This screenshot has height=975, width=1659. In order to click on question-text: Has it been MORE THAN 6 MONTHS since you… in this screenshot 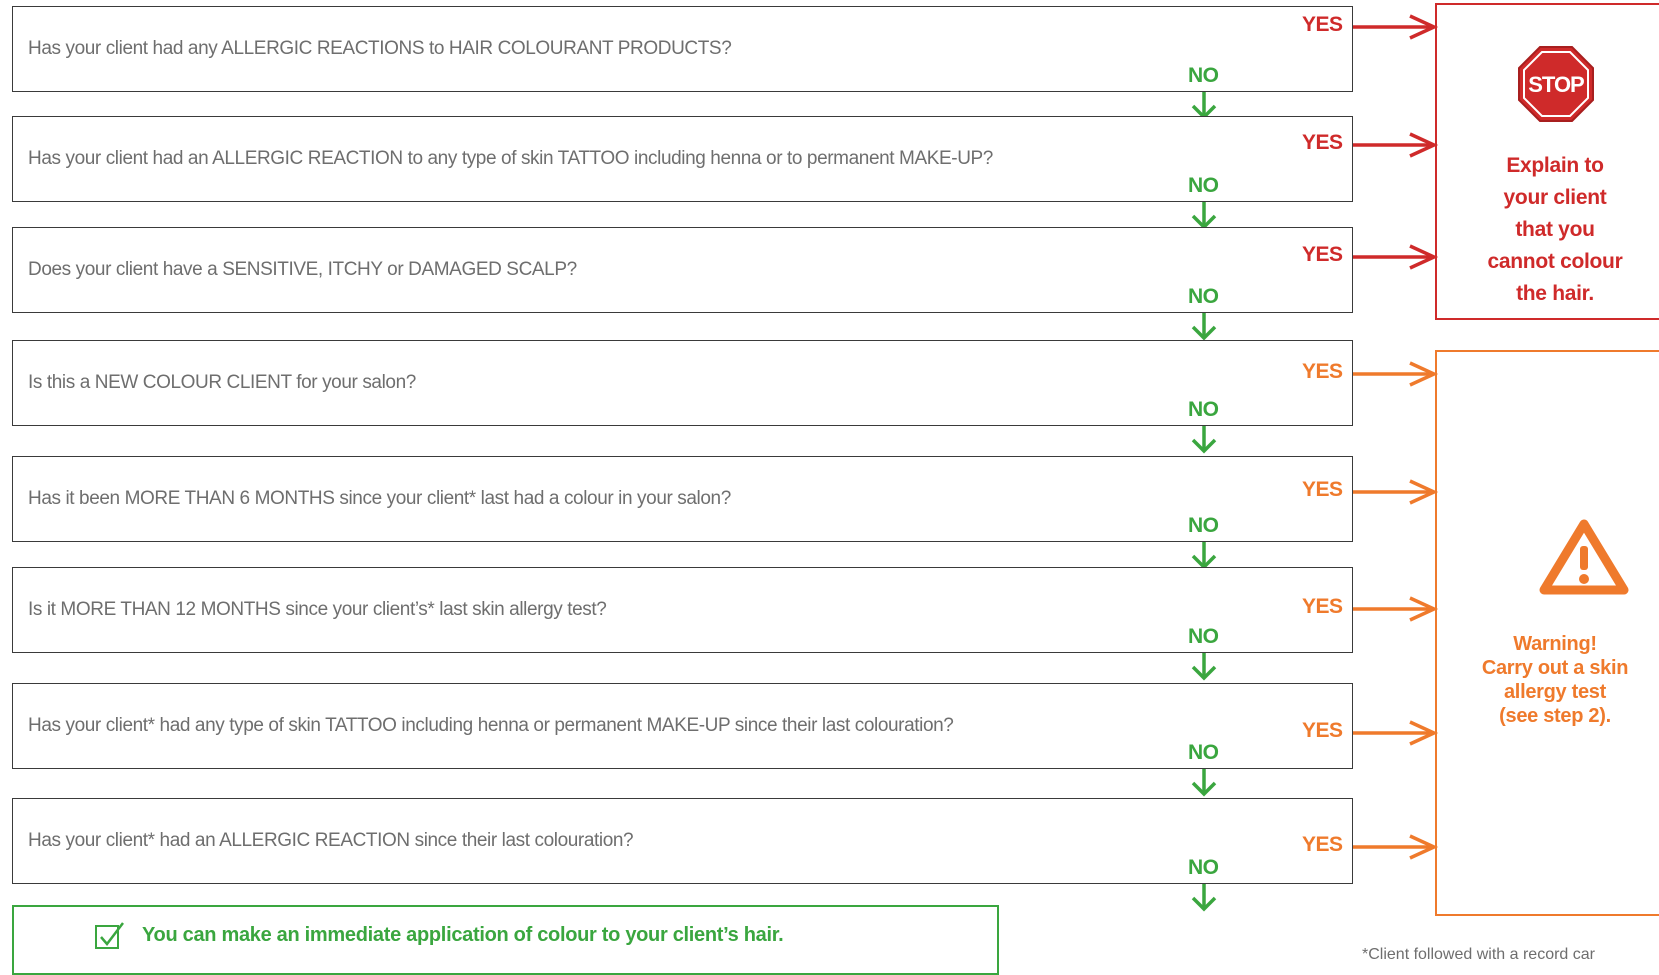, I will do `click(379, 498)`.